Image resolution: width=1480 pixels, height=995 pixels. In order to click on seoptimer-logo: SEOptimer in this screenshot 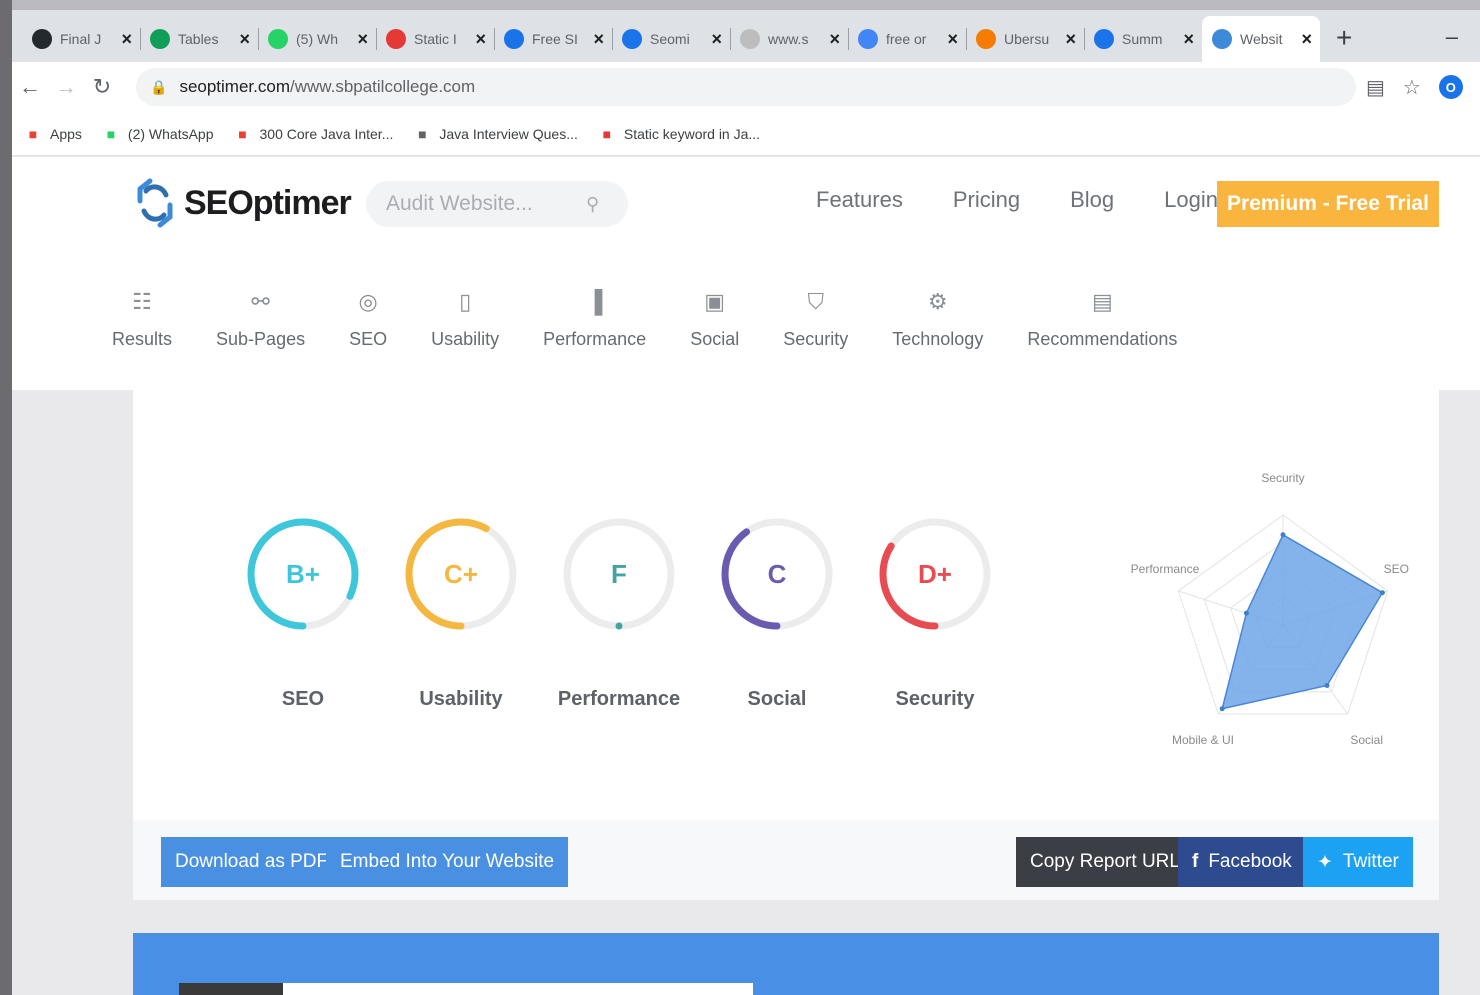, I will do `click(241, 203)`.